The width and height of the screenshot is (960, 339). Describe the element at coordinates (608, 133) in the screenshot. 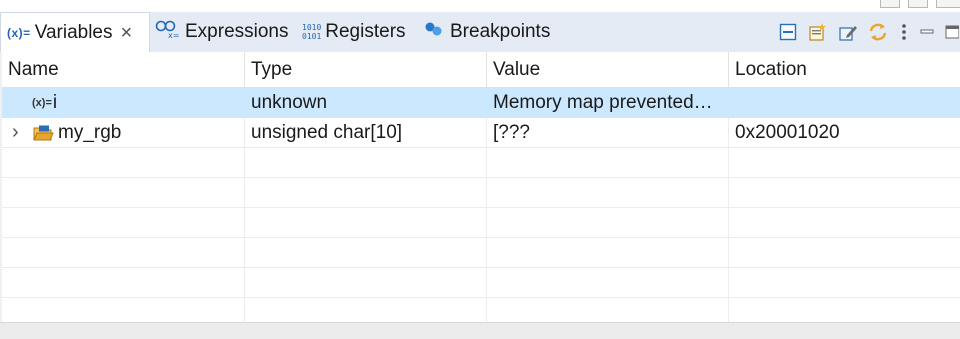

I see `value-cell: [???` at that location.